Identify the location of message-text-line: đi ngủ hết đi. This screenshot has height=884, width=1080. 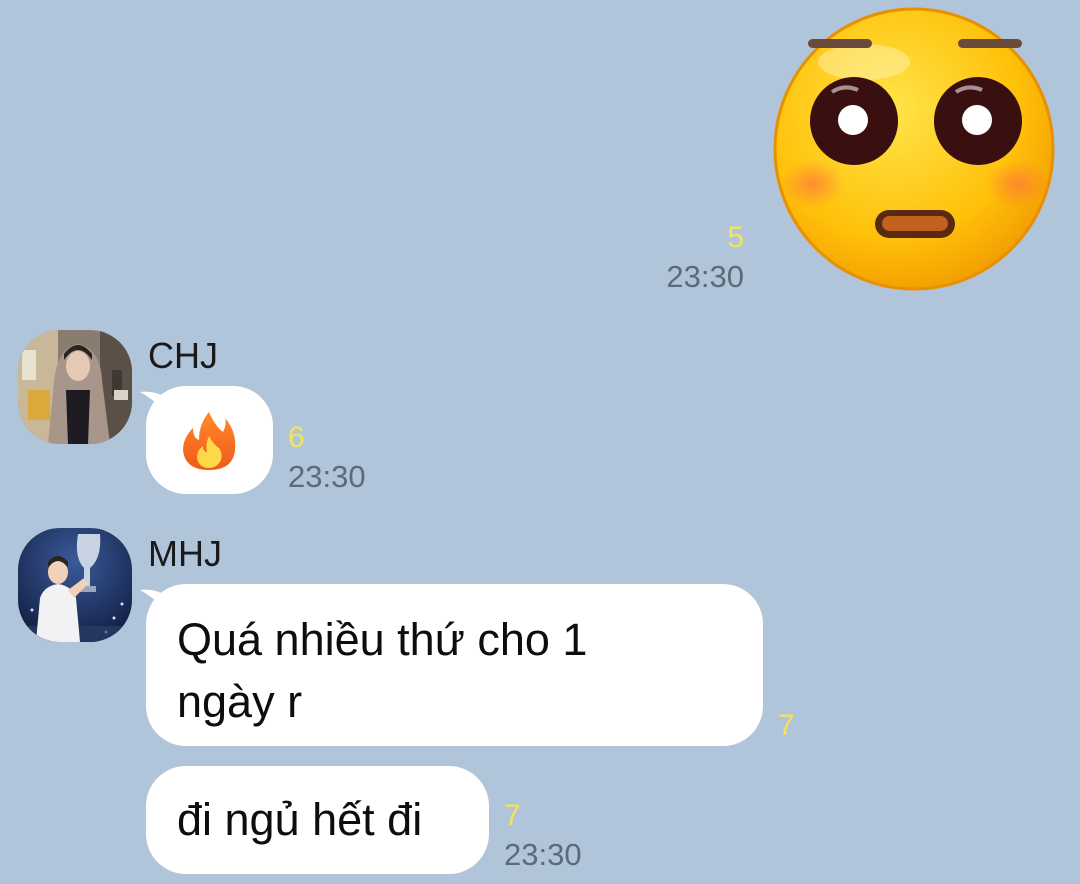
(300, 819).